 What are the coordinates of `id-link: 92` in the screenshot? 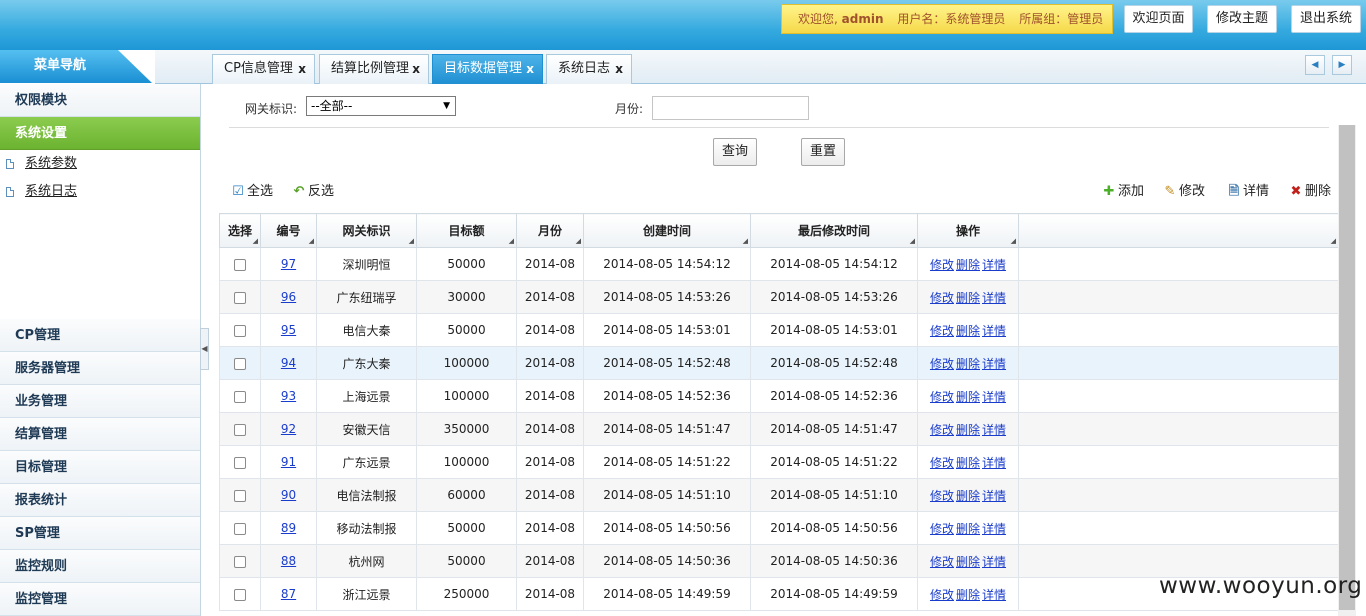 It's located at (288, 429).